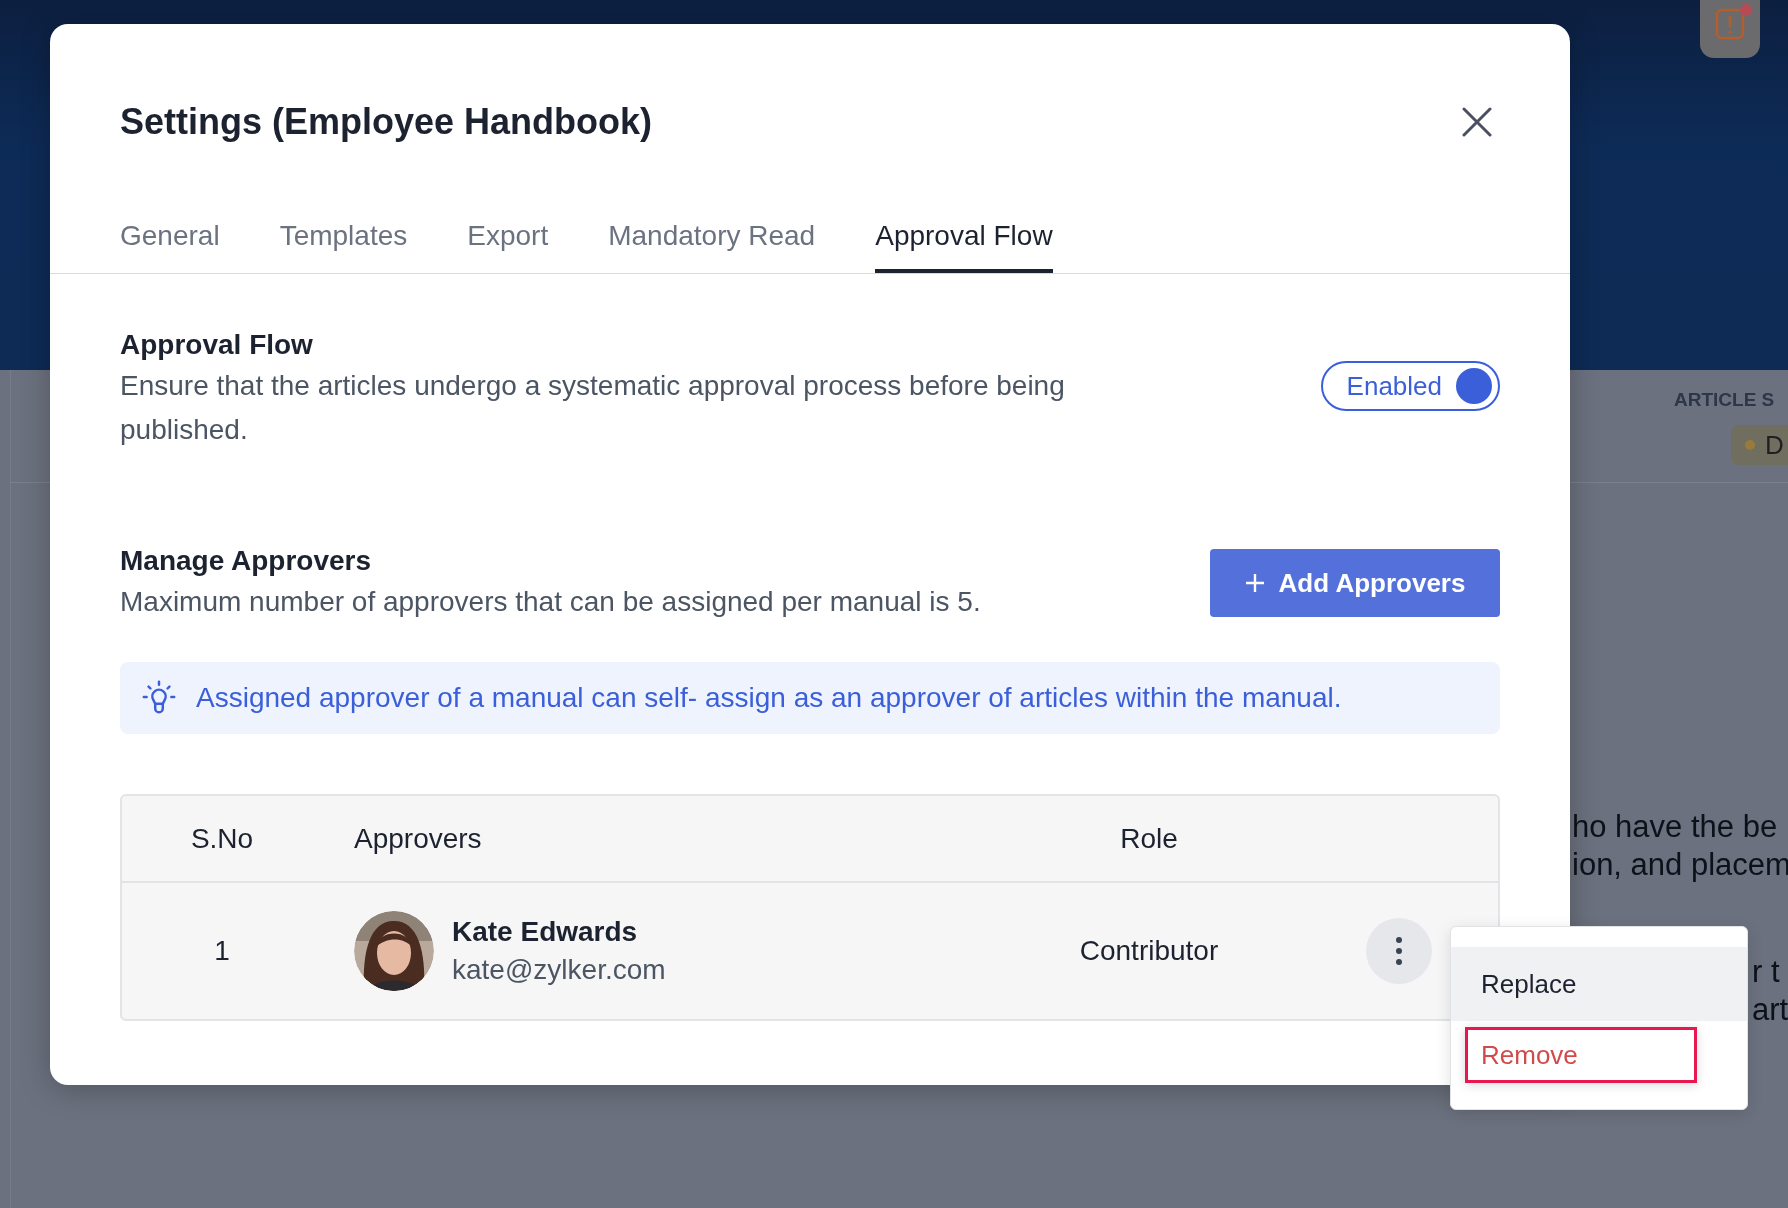  Describe the element at coordinates (1599, 984) in the screenshot. I see `menu-item: Replace` at that location.